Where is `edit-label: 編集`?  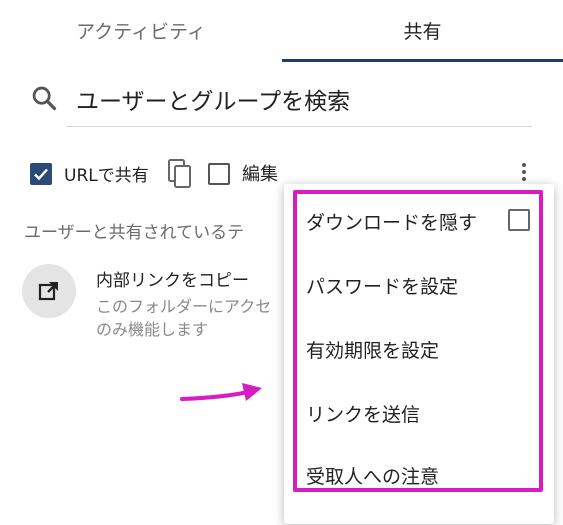 edit-label: 編集 is located at coordinates (260, 173).